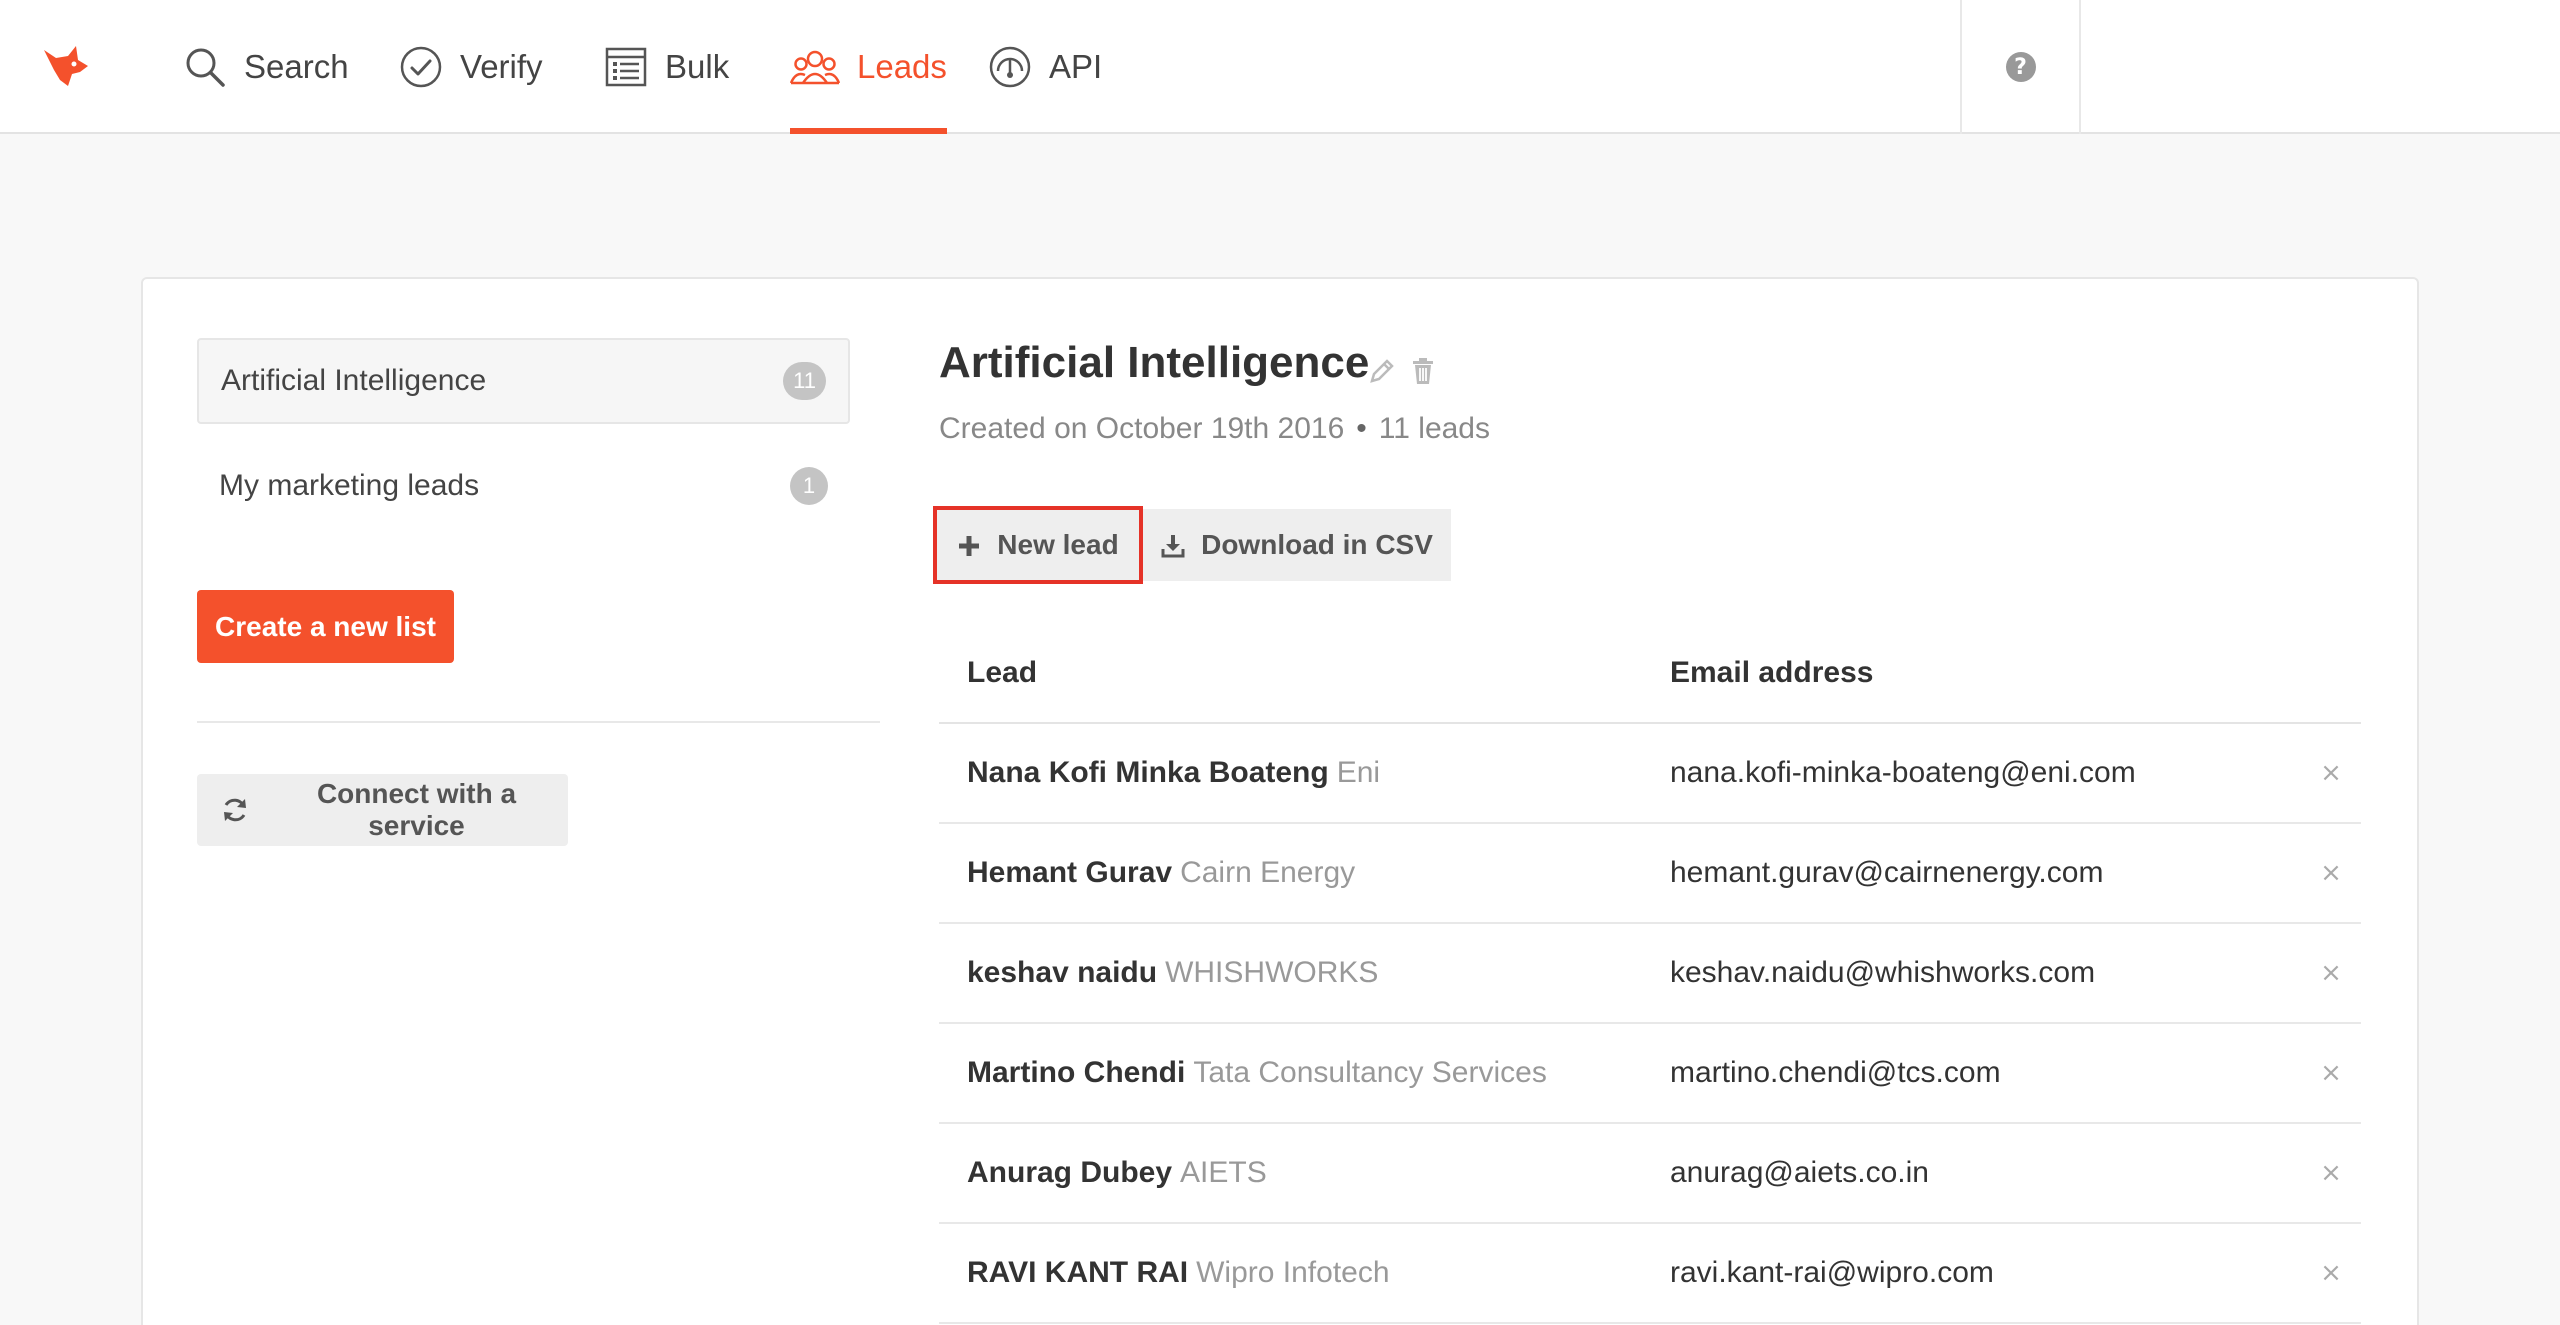 This screenshot has height=1325, width=2560. What do you see at coordinates (1069, 1172) in the screenshot?
I see `lead-name: Anurag Dubey` at bounding box center [1069, 1172].